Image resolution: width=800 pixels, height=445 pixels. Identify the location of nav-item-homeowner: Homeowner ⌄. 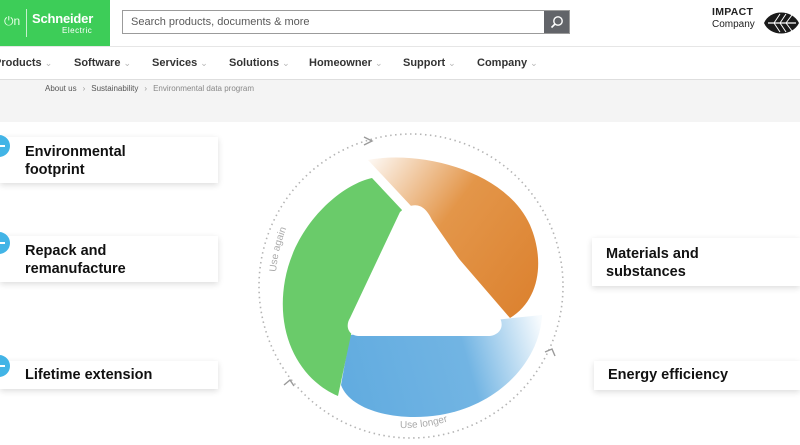
(346, 63).